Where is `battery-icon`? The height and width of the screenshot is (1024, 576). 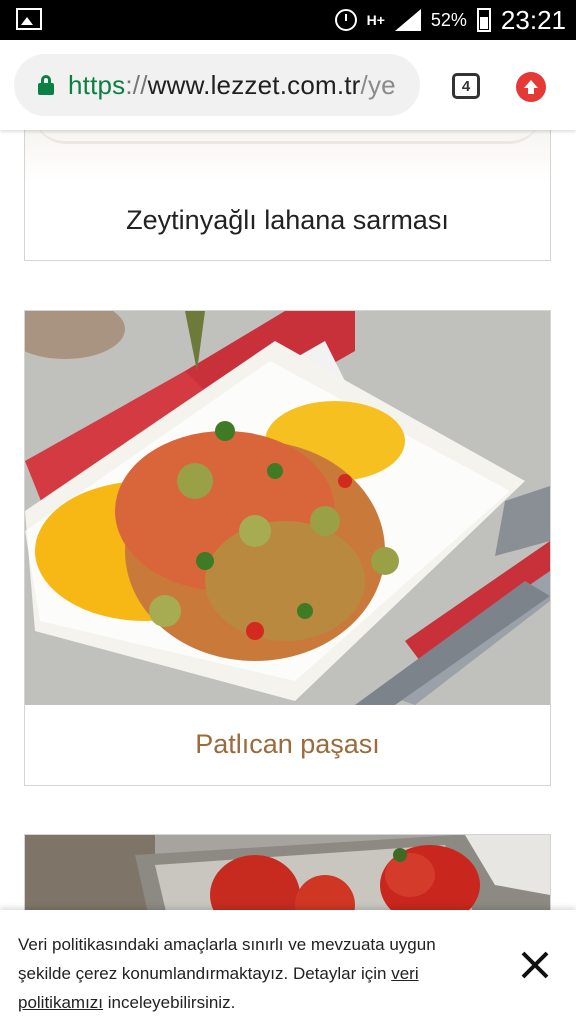 battery-icon is located at coordinates (483, 20).